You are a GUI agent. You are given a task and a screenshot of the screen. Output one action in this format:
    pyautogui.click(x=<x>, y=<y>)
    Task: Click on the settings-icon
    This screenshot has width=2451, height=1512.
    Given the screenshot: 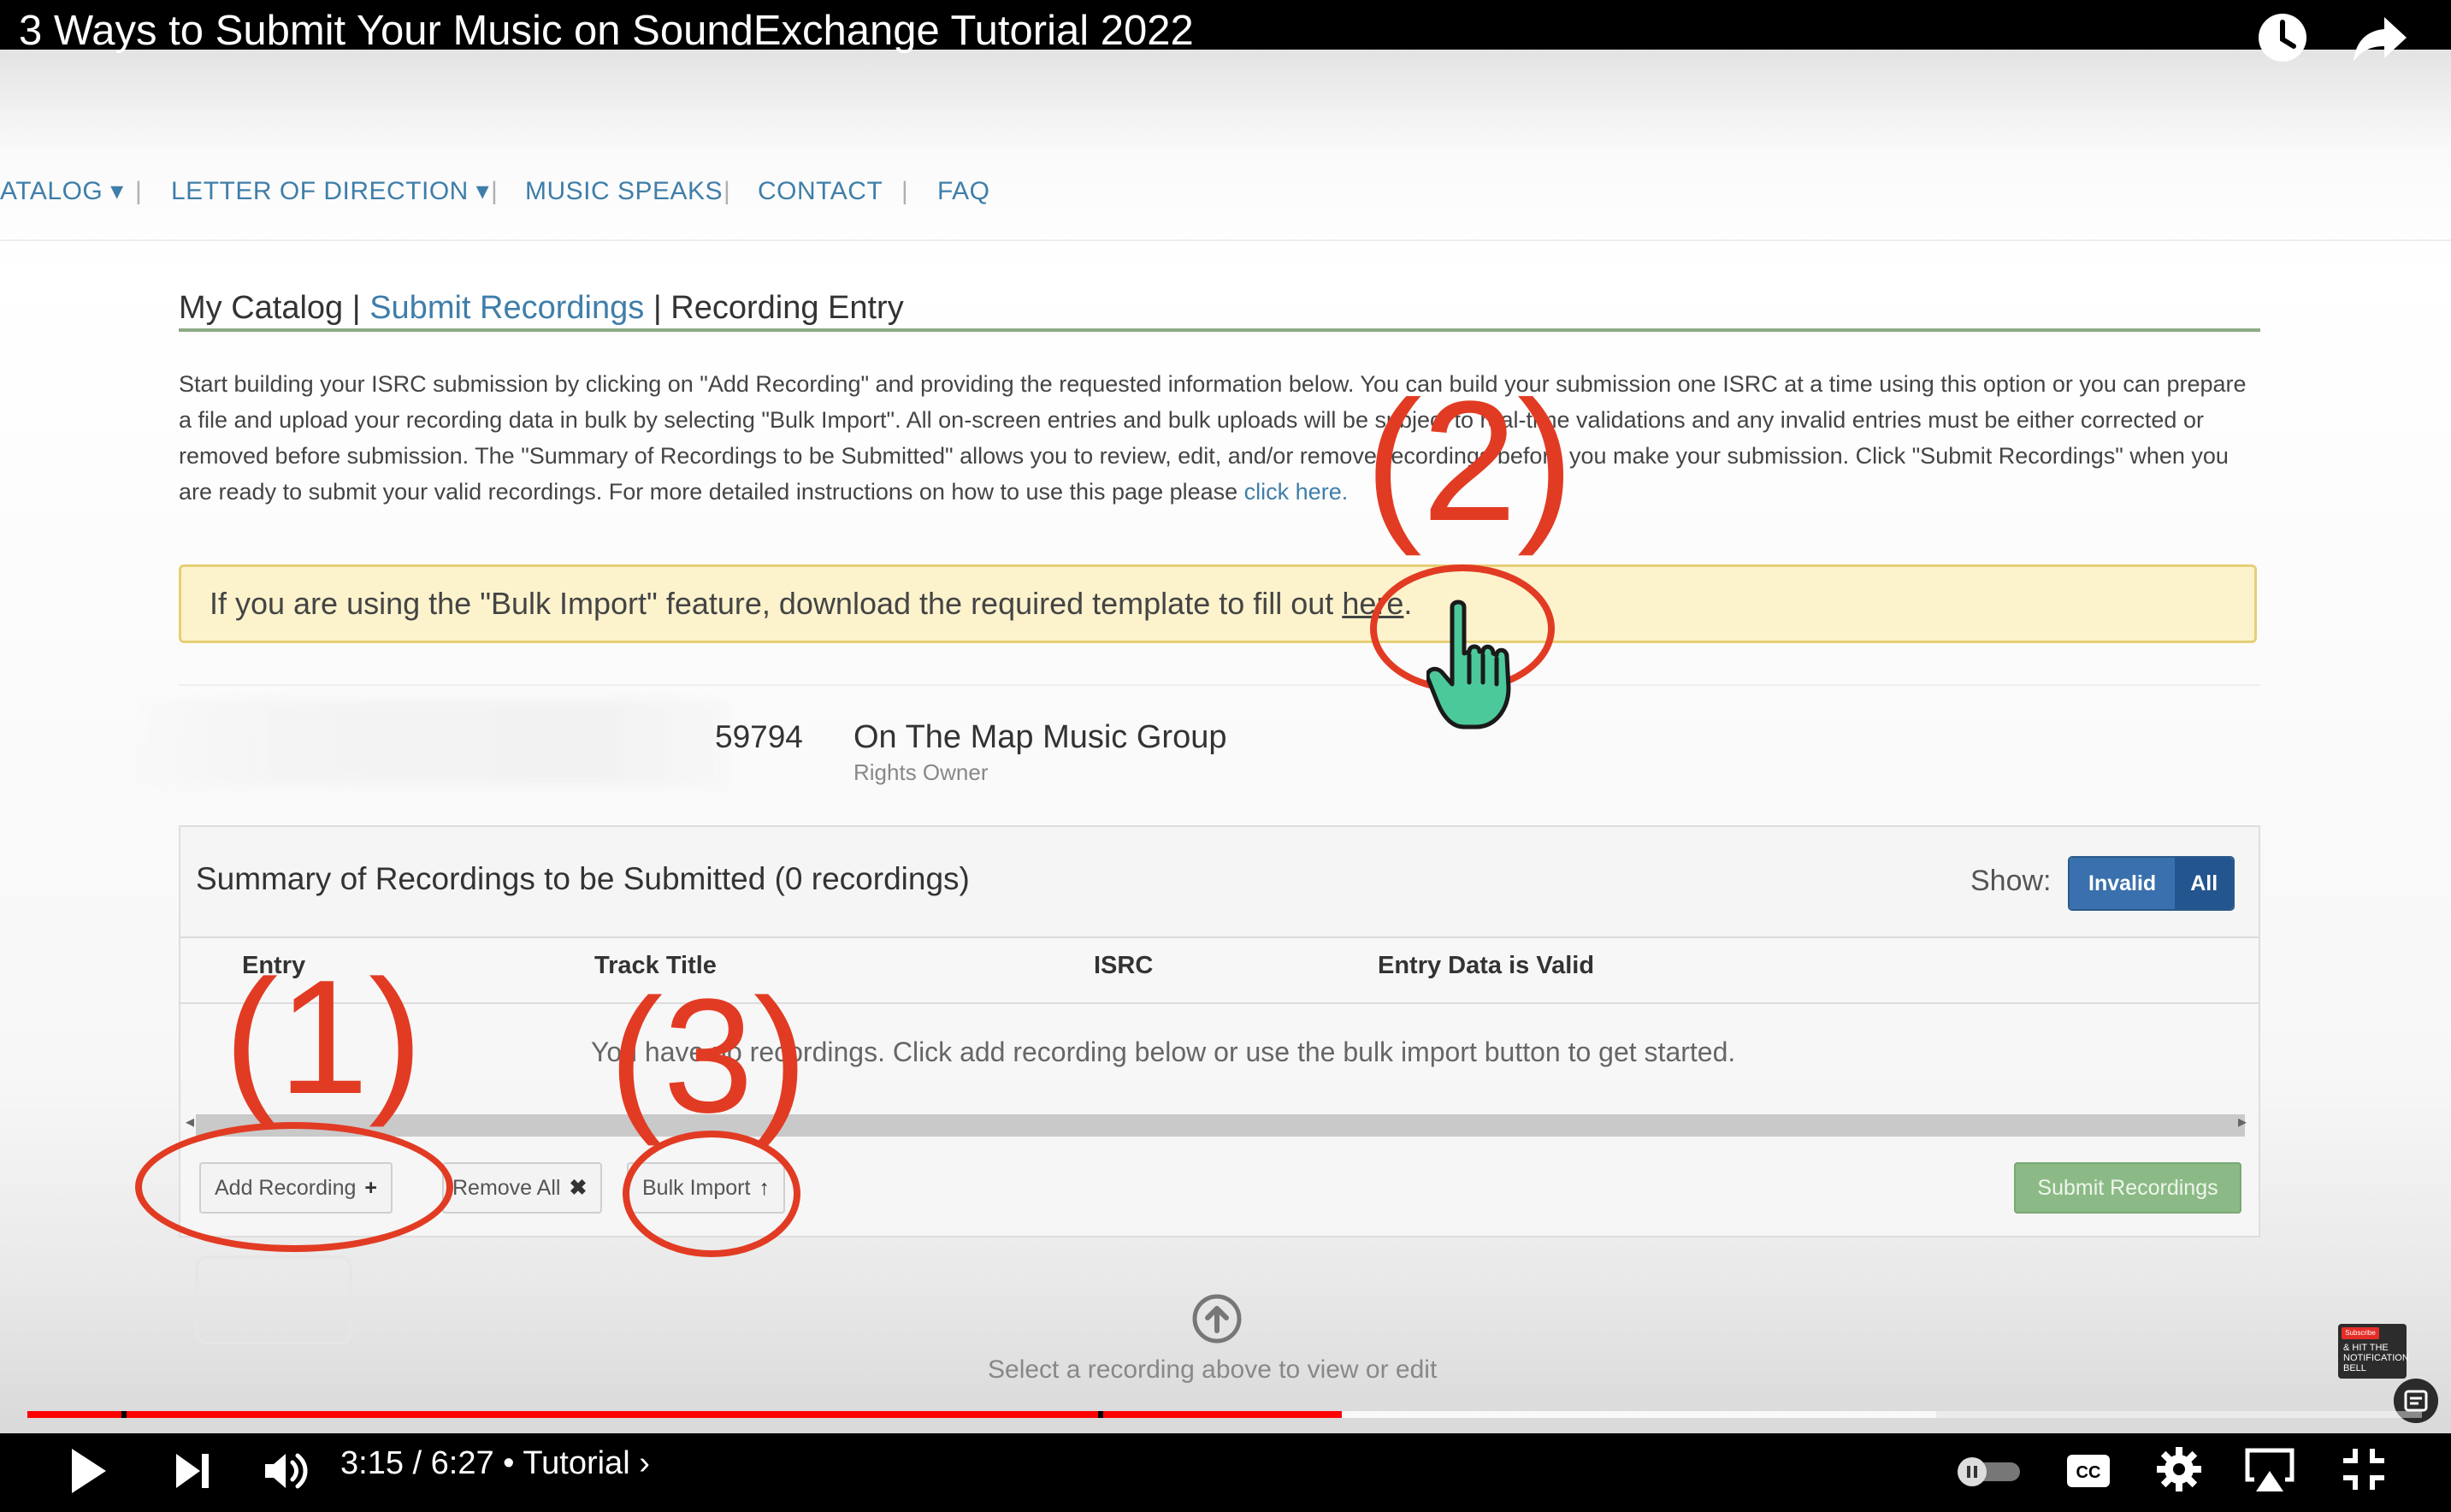 What is the action you would take?
    pyautogui.click(x=2179, y=1469)
    